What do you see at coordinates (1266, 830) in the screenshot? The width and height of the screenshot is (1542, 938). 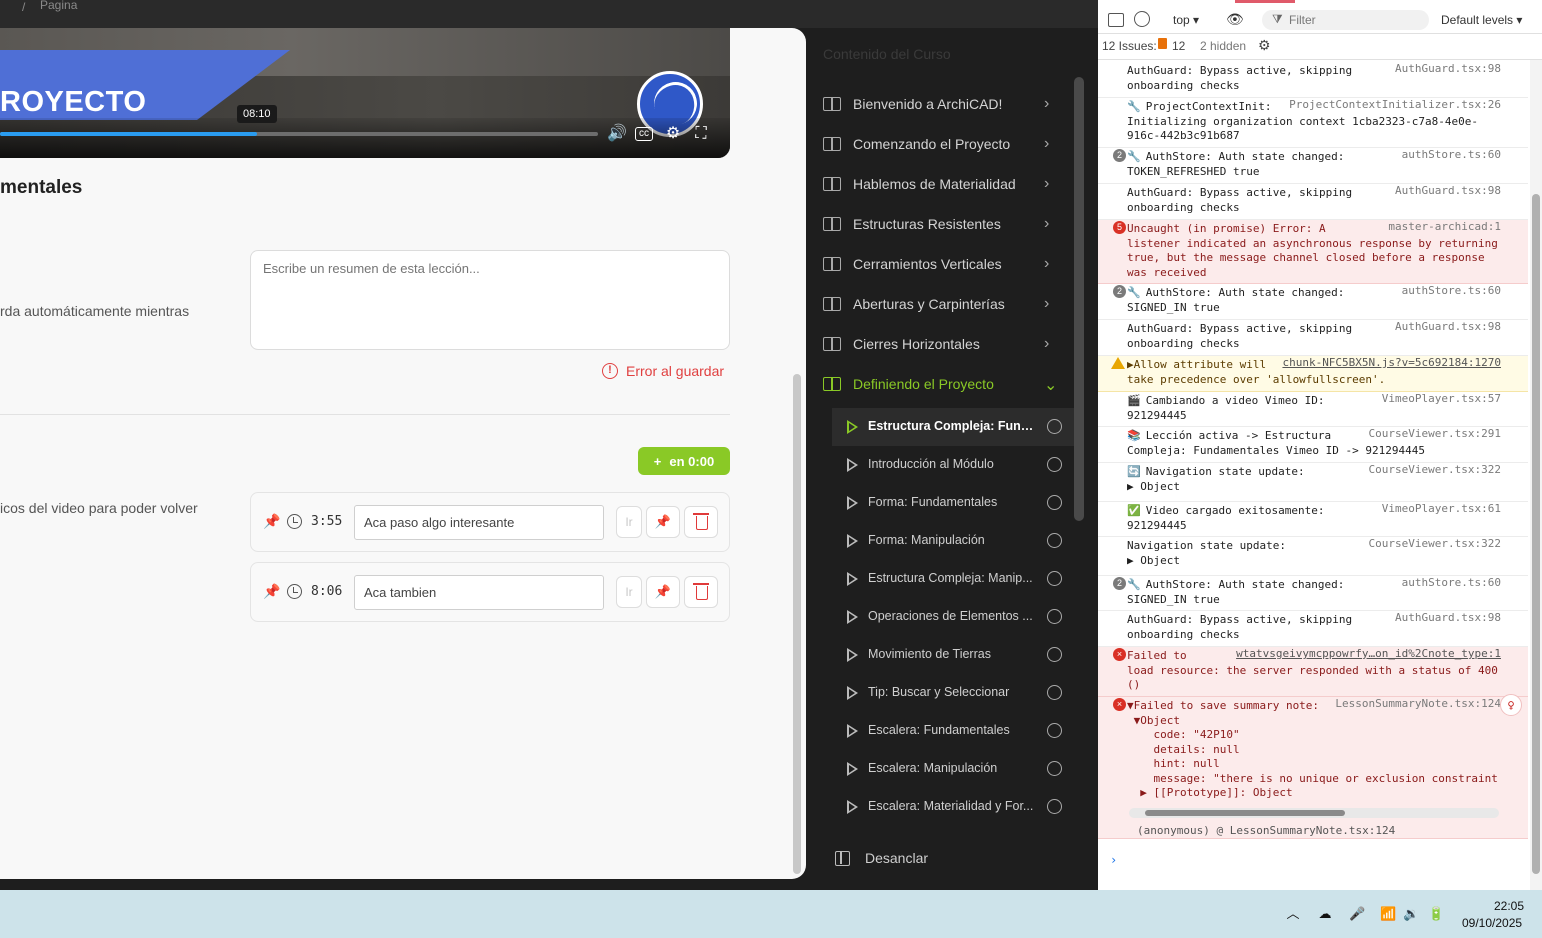 I see `stack-trace-text: (anonymous) @ LessonSummaryNote.tsx:124` at bounding box center [1266, 830].